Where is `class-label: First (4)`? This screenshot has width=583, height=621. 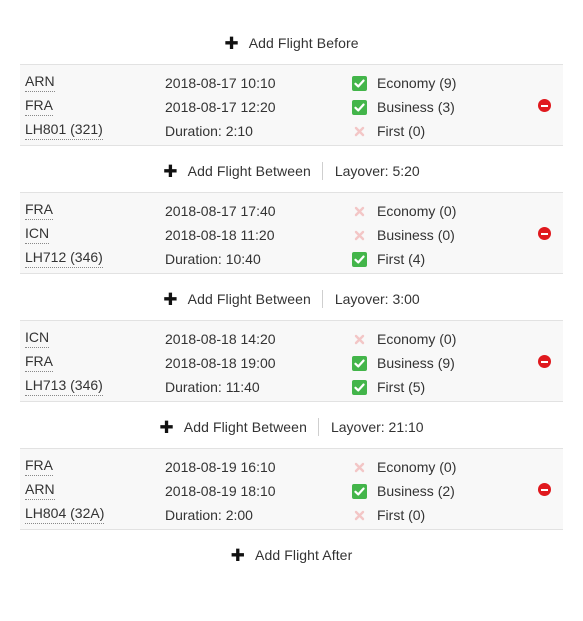 class-label: First (4) is located at coordinates (401, 259).